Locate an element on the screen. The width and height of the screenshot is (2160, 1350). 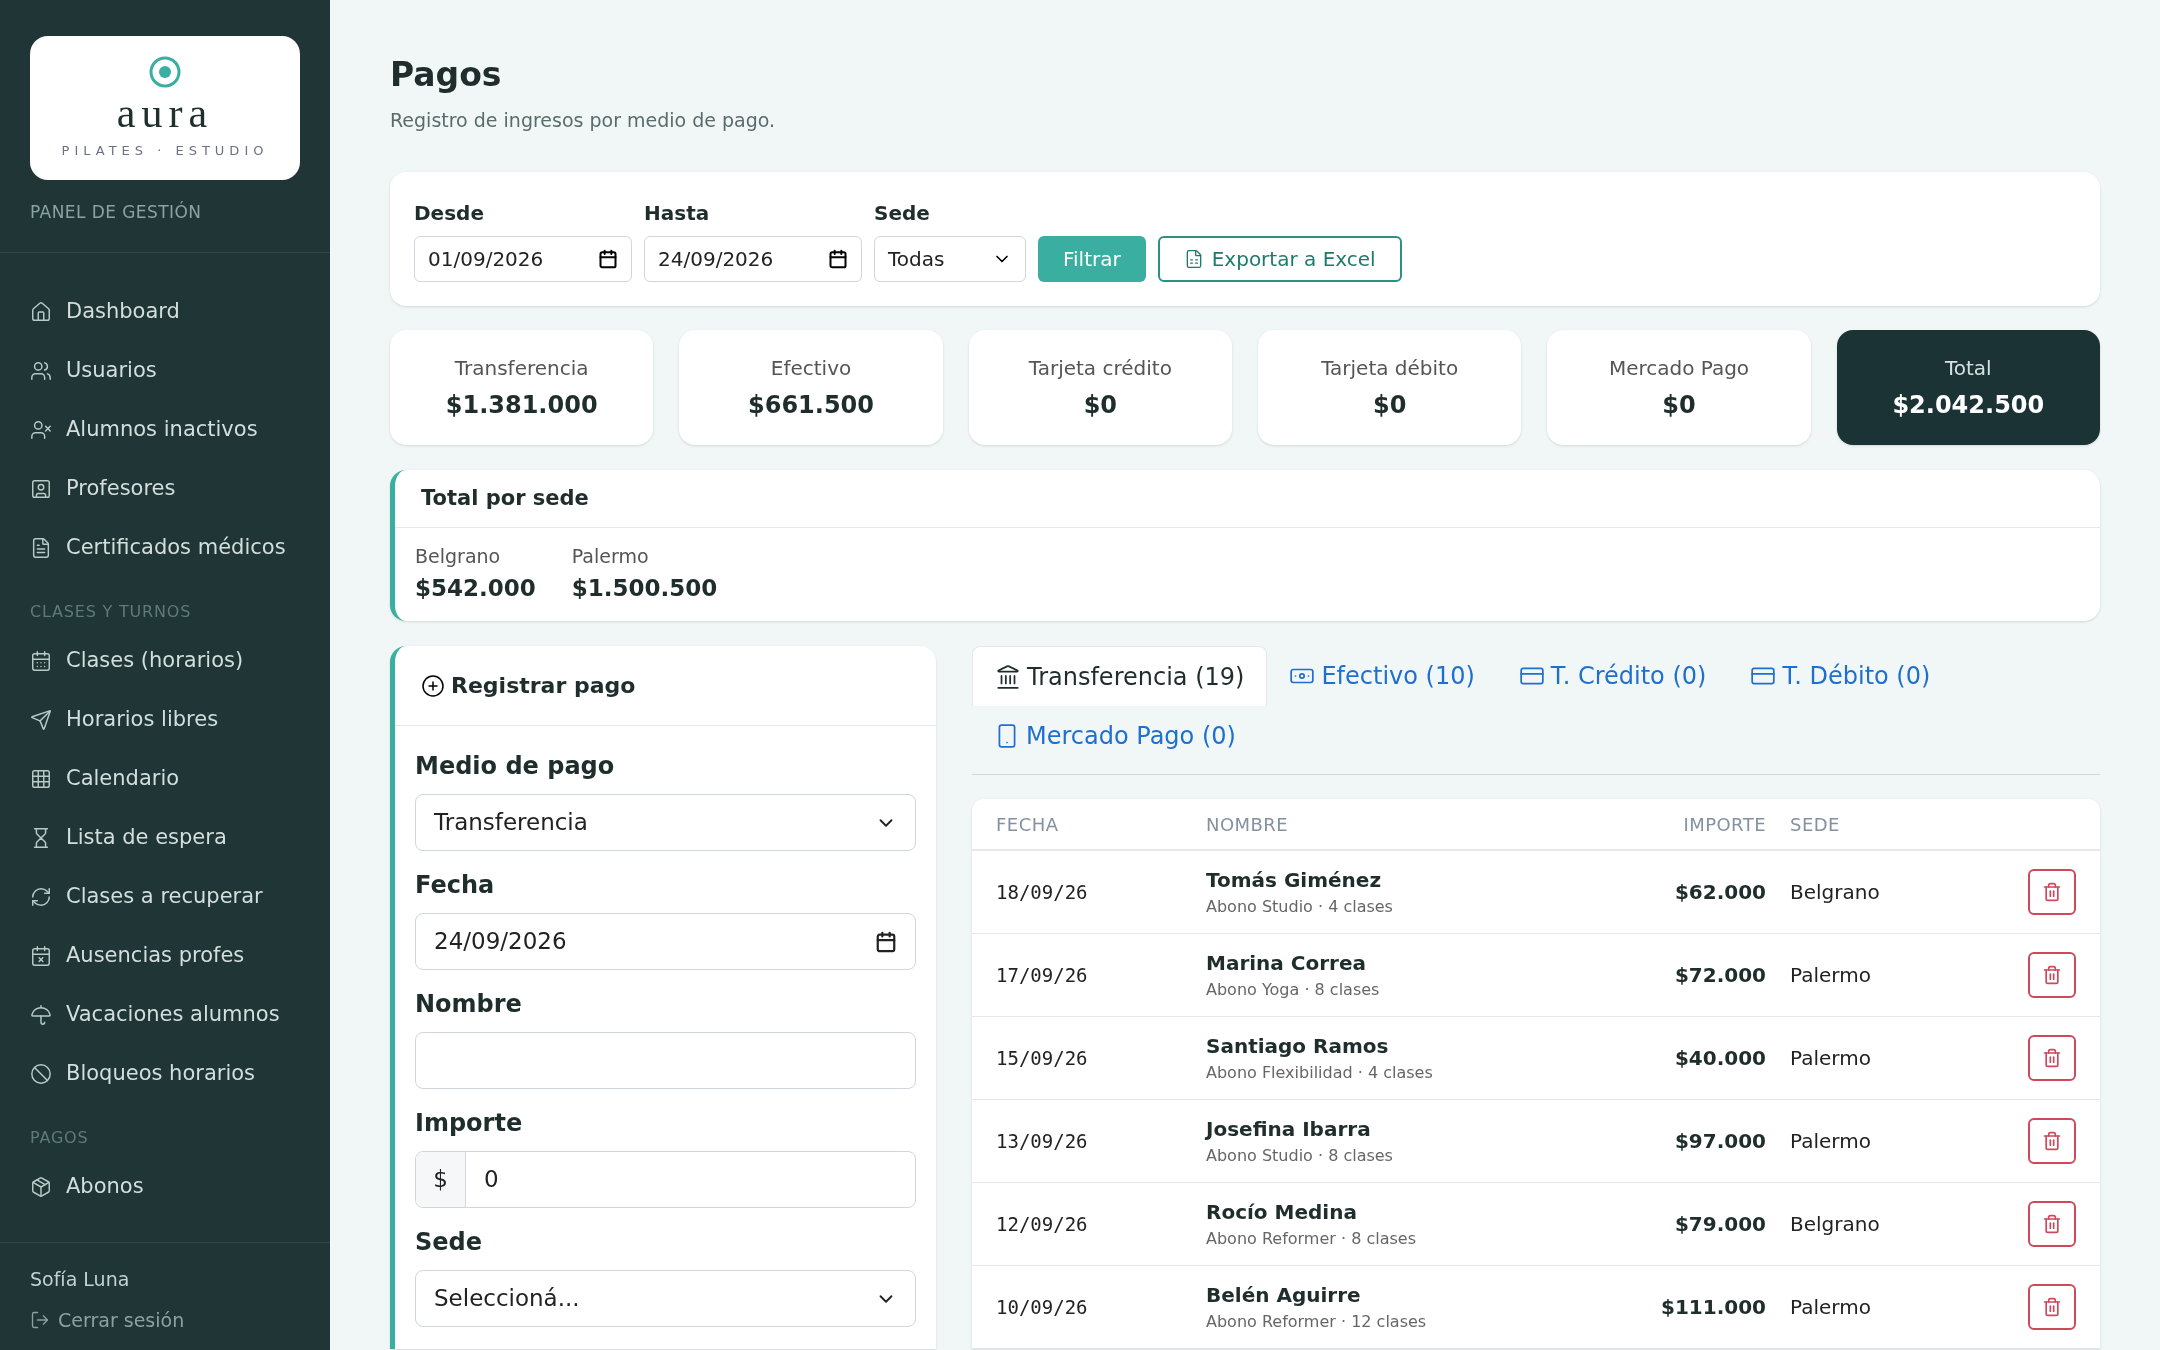
total-label: Tarjeta crédito is located at coordinates (1100, 368).